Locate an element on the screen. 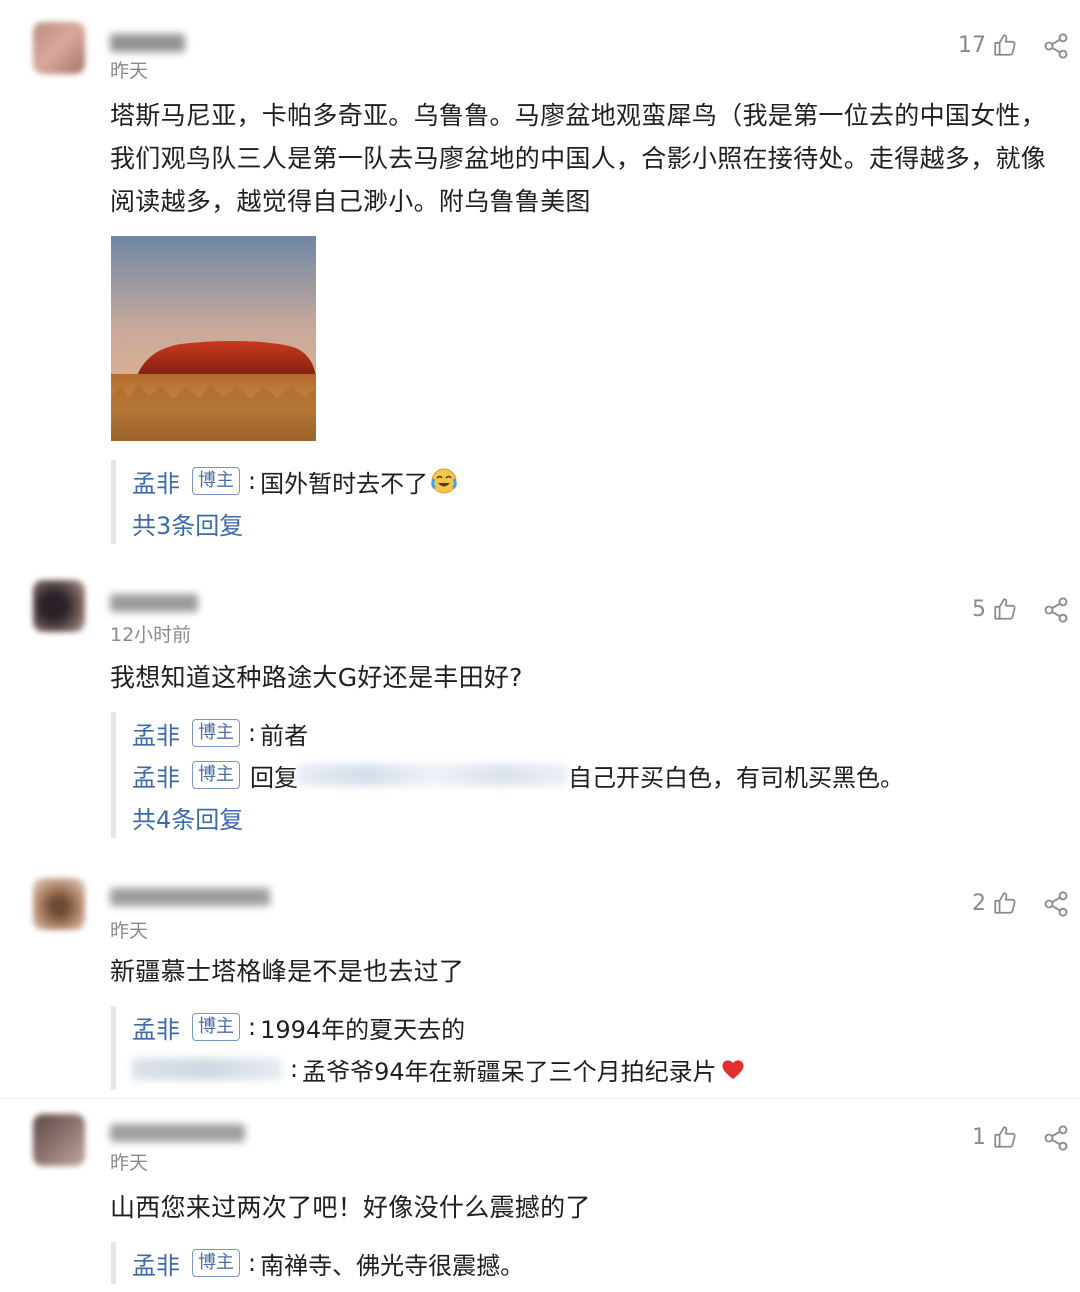 This screenshot has width=1080, height=1292. like-button: 2 is located at coordinates (995, 903).